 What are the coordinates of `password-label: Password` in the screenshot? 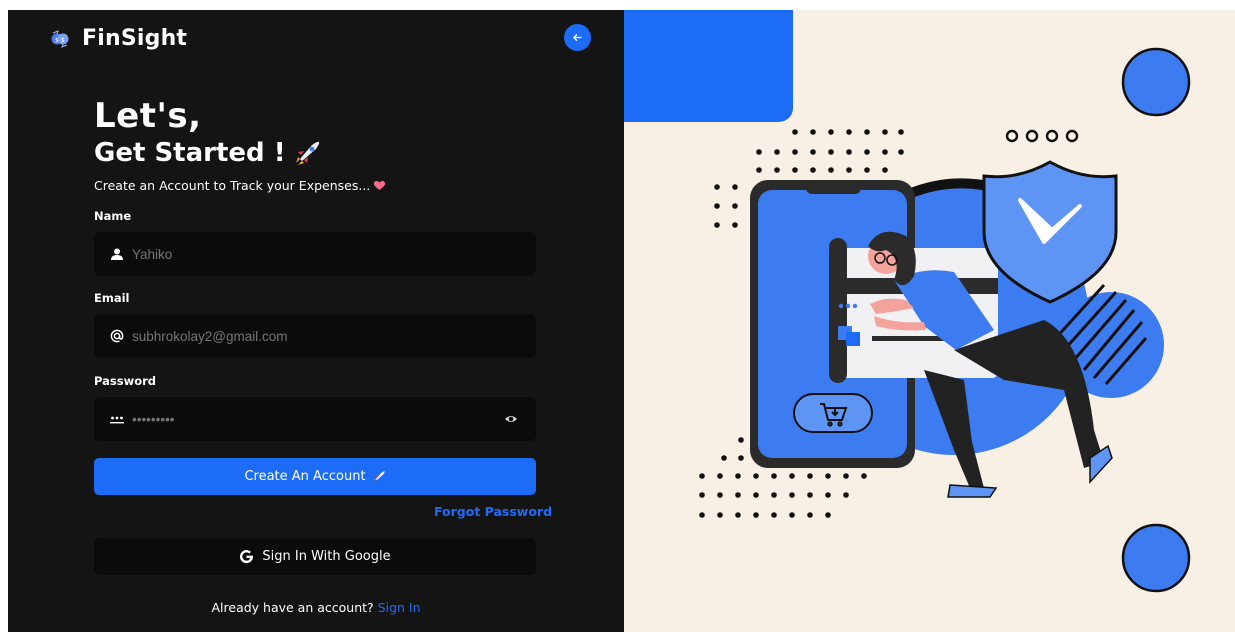 It's located at (125, 381).